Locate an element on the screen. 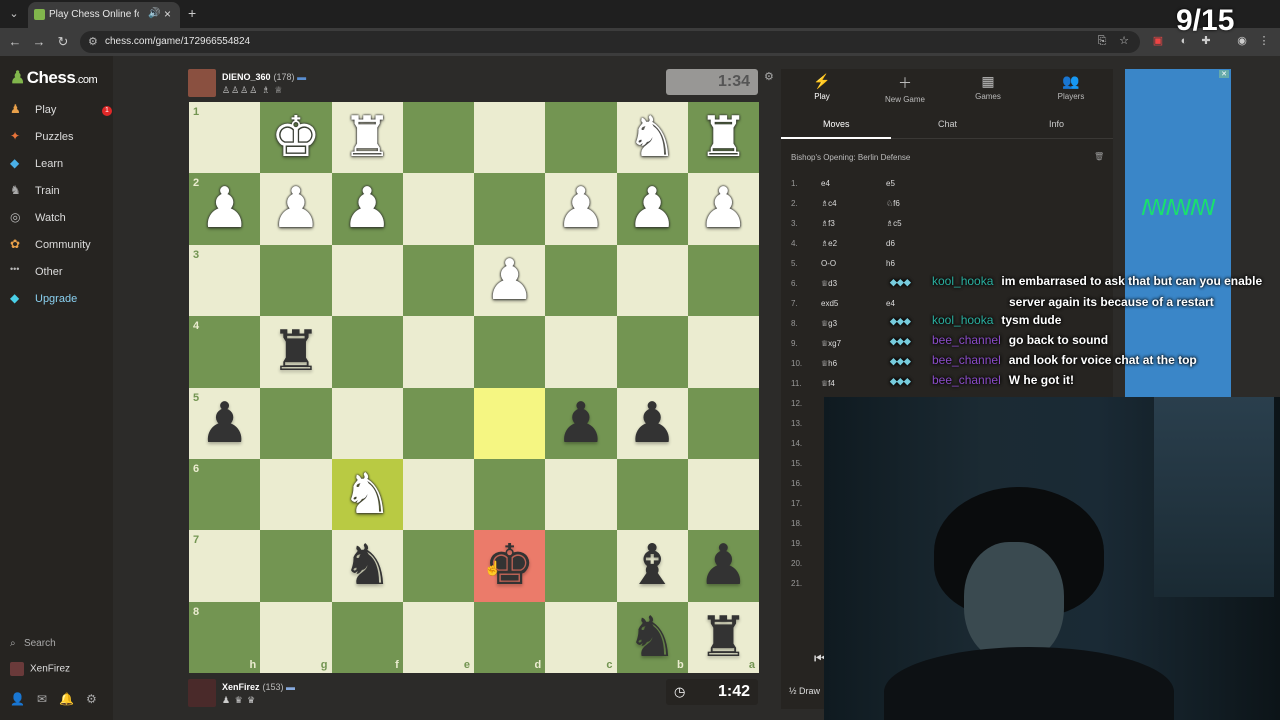  square-c7 is located at coordinates (581, 566).